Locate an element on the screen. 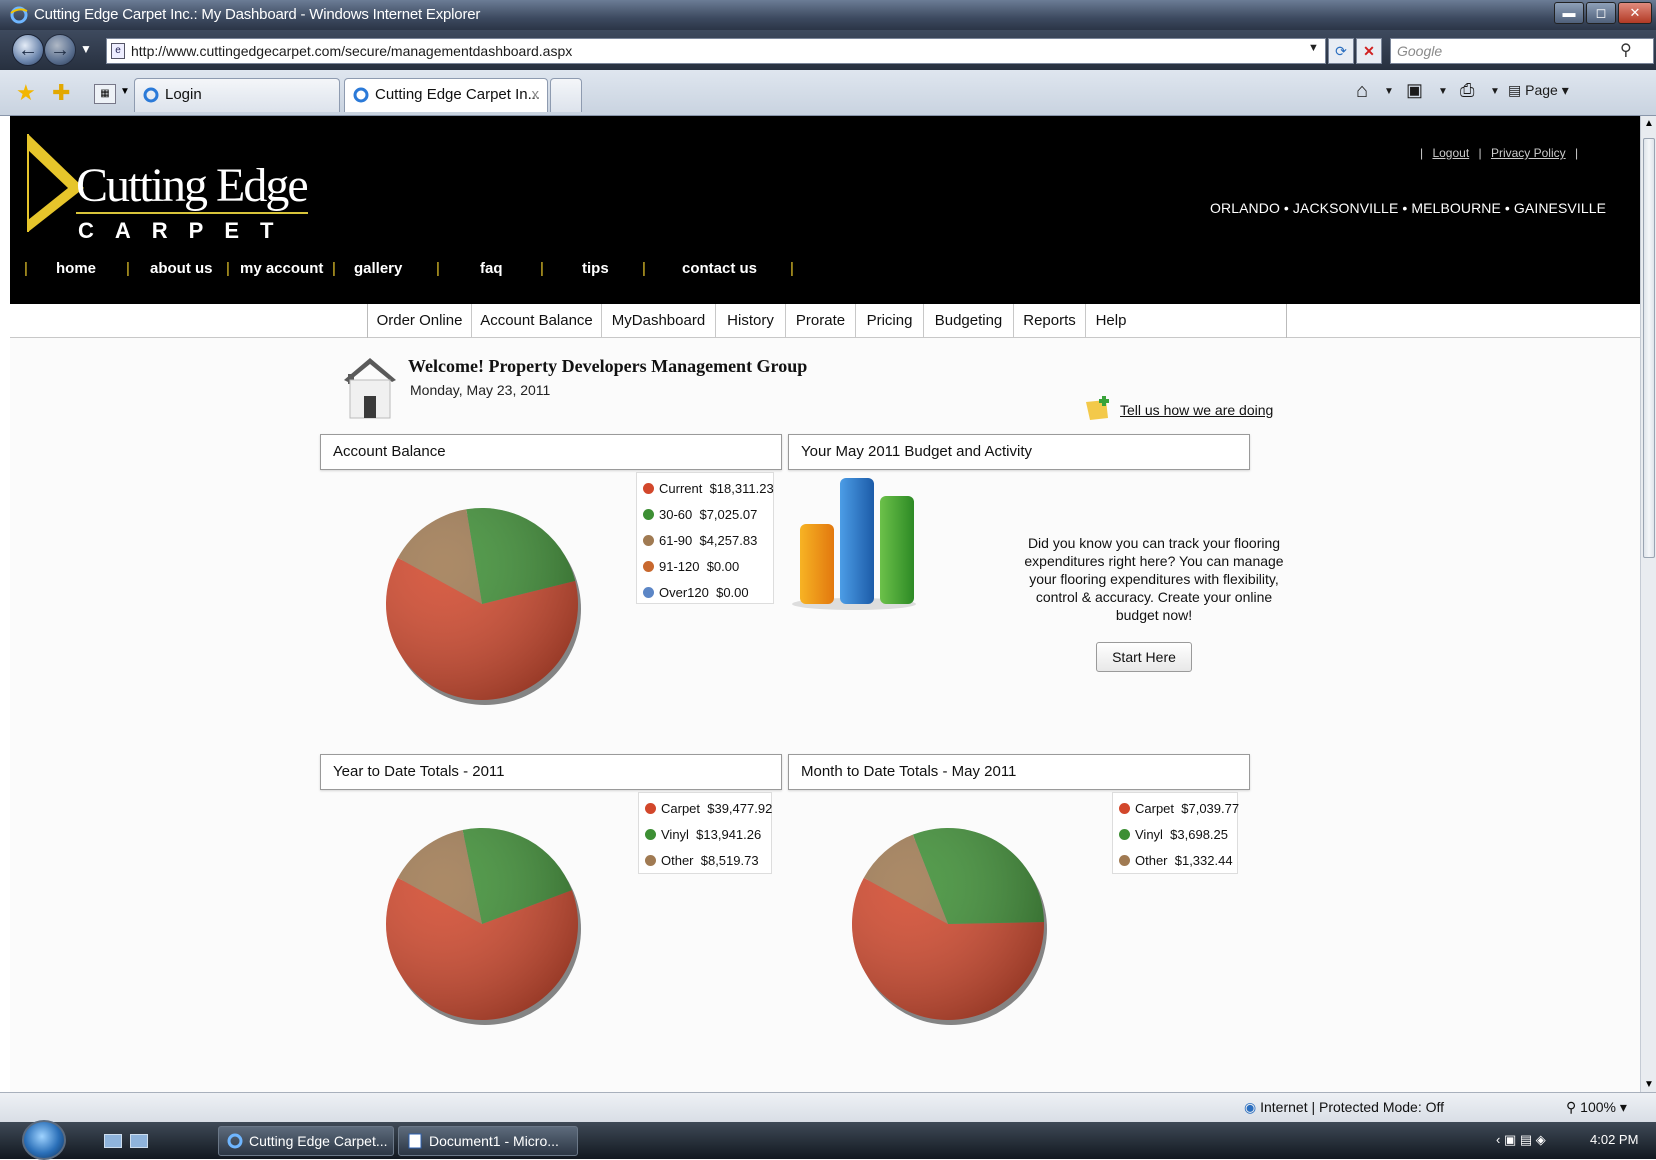 This screenshot has width=1656, height=1160. print-dropdown: ▼ is located at coordinates (1495, 91).